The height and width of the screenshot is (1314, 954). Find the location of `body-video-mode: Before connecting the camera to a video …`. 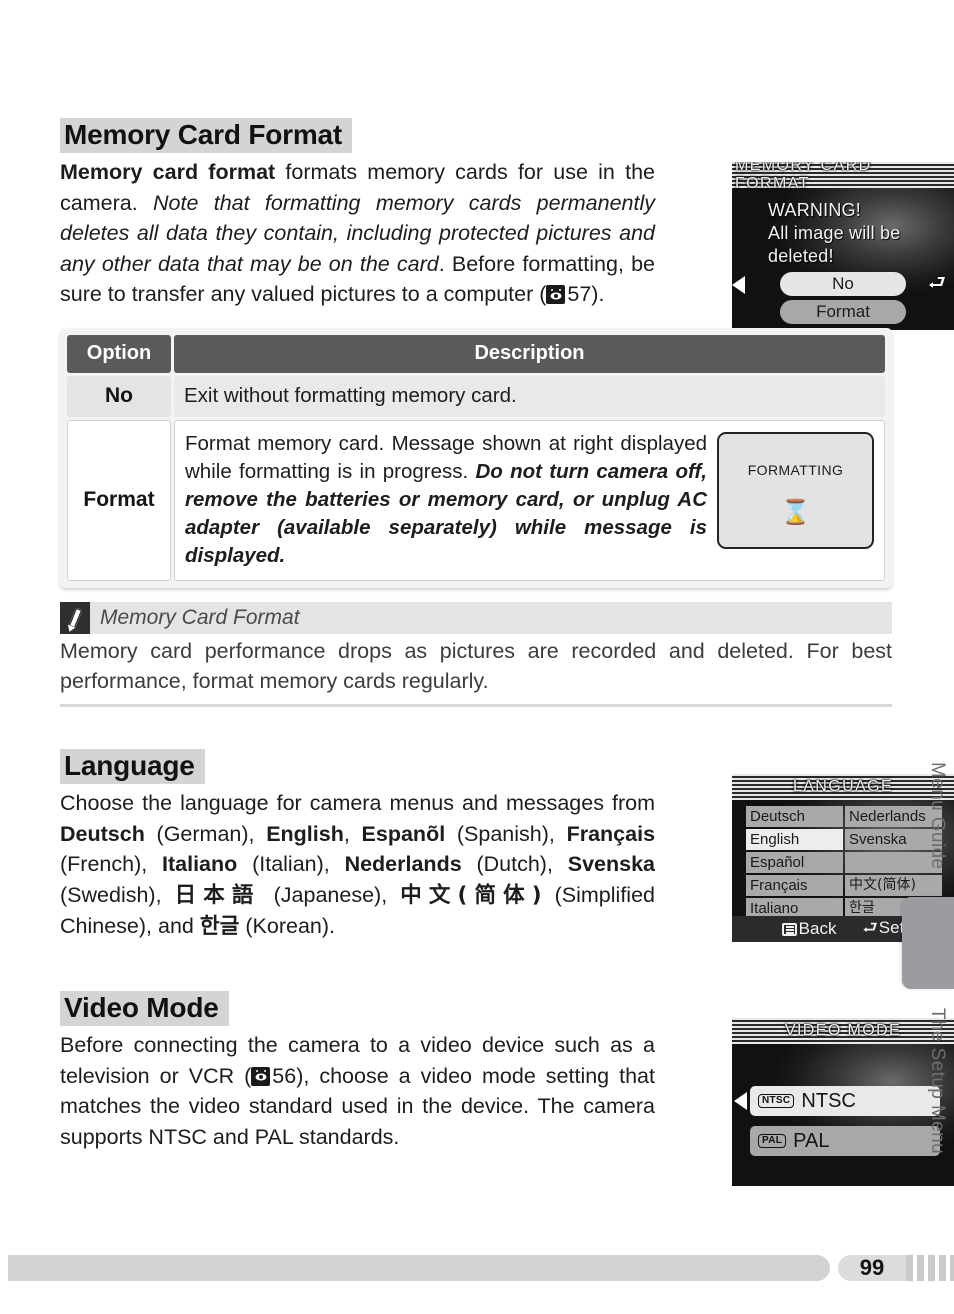

body-video-mode: Before connecting the camera to a video … is located at coordinates (357, 1091).